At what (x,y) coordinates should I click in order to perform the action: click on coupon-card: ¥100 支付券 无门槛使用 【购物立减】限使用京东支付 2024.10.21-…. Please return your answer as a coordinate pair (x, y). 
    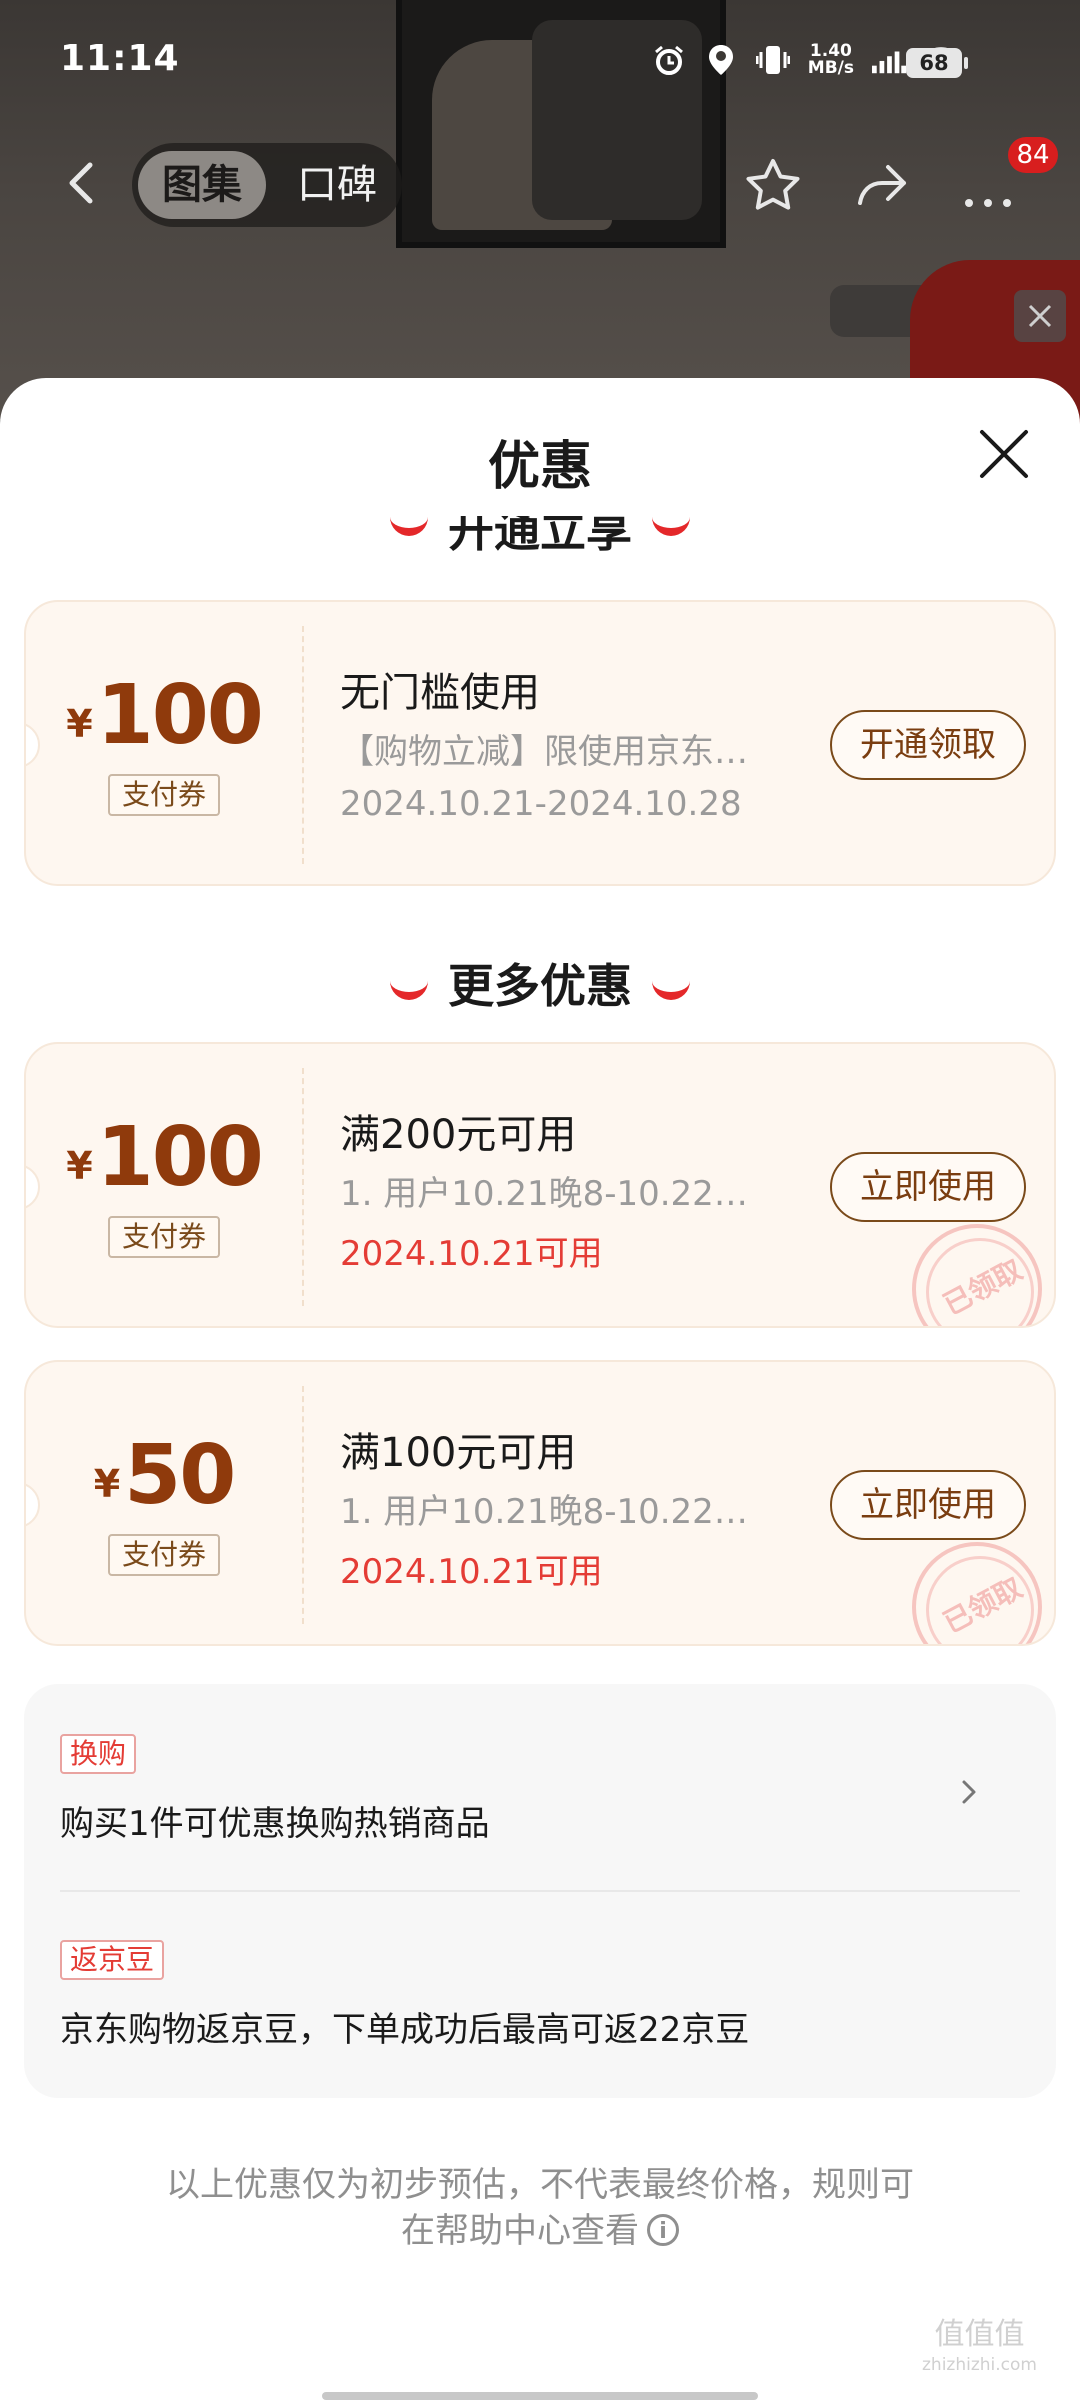
    Looking at the image, I should click on (540, 743).